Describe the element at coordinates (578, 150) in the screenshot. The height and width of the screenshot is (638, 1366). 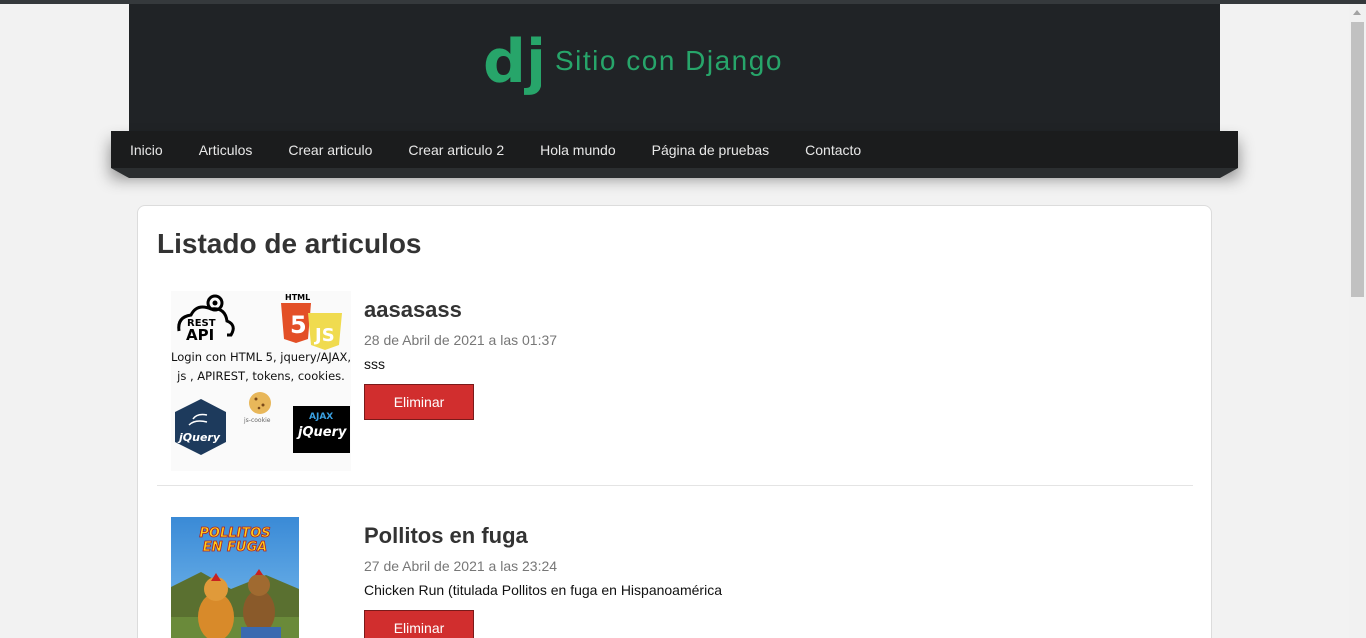
I see `nav-item-hola-mundo: Hola mundo` at that location.